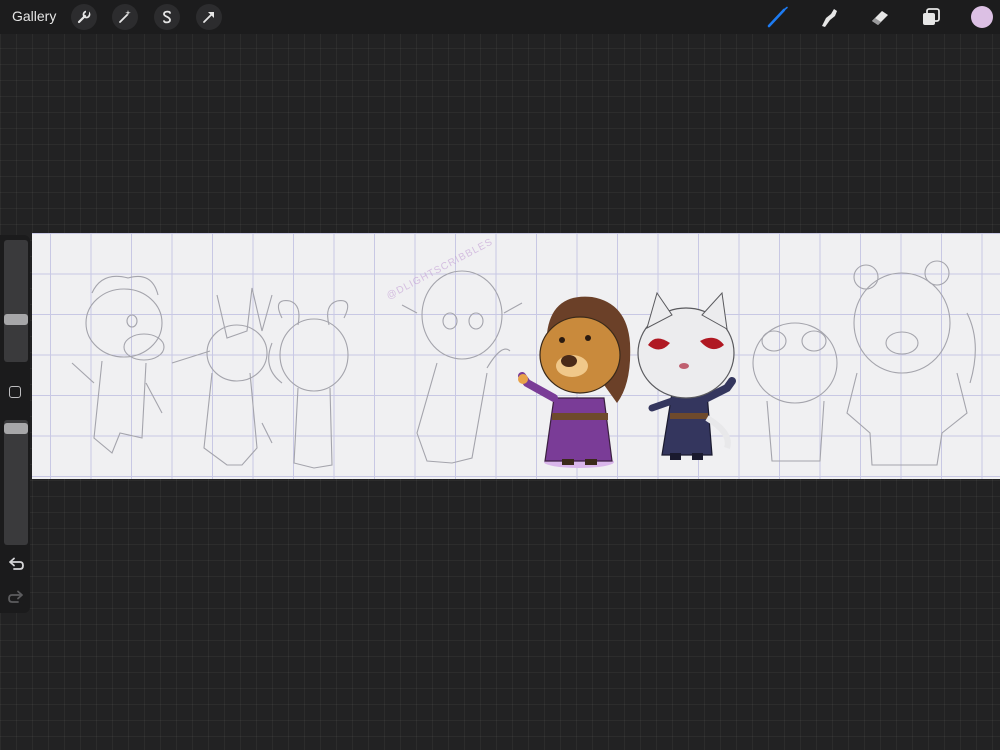 The height and width of the screenshot is (750, 1000). I want to click on eraser-tool-button, so click(880, 17).